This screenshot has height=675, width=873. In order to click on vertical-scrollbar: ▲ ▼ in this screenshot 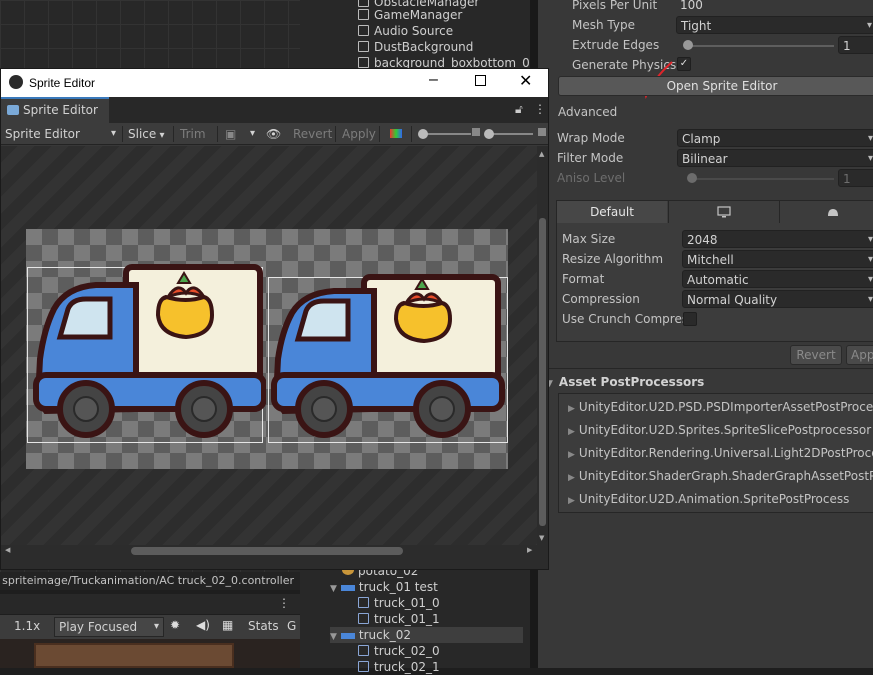, I will do `click(542, 345)`.